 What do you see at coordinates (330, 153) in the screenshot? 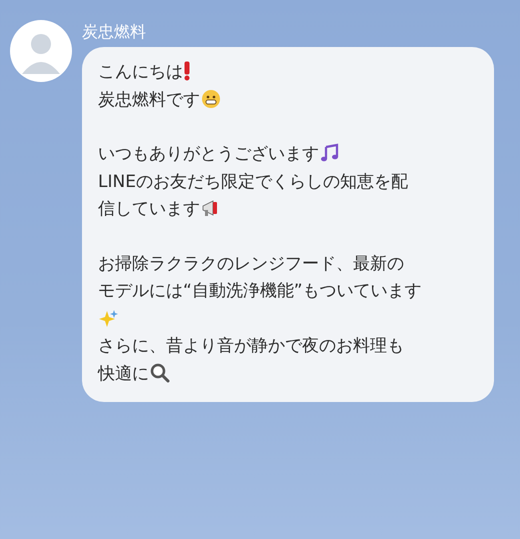
I see `music-notes-icon` at bounding box center [330, 153].